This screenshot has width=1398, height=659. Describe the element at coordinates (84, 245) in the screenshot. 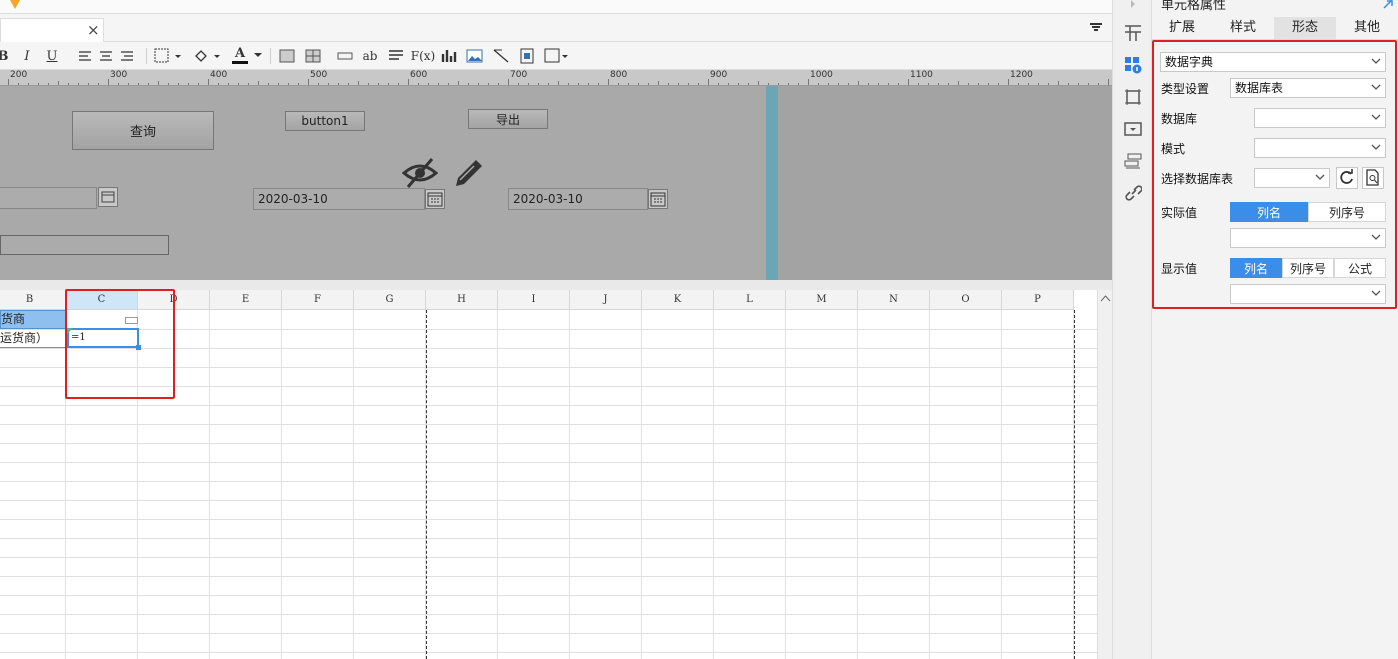

I see `partial-form-widget` at that location.